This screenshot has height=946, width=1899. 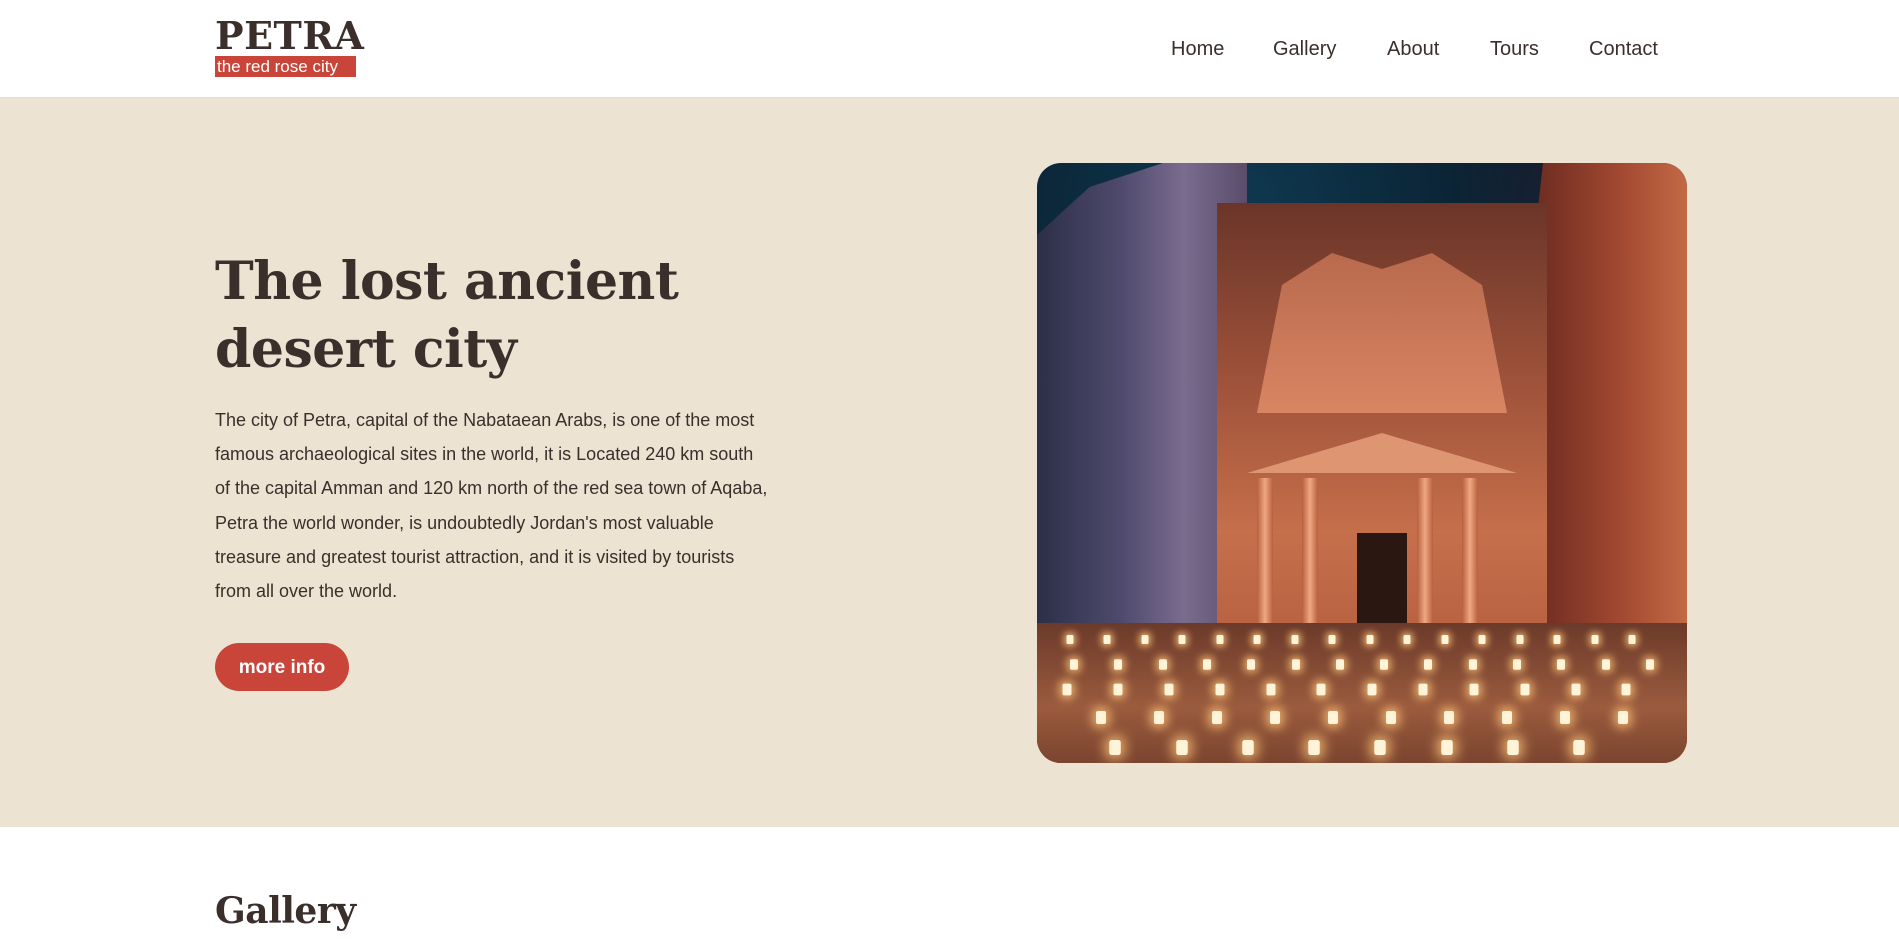 What do you see at coordinates (1382, 333) in the screenshot?
I see `facade-upper-tier` at bounding box center [1382, 333].